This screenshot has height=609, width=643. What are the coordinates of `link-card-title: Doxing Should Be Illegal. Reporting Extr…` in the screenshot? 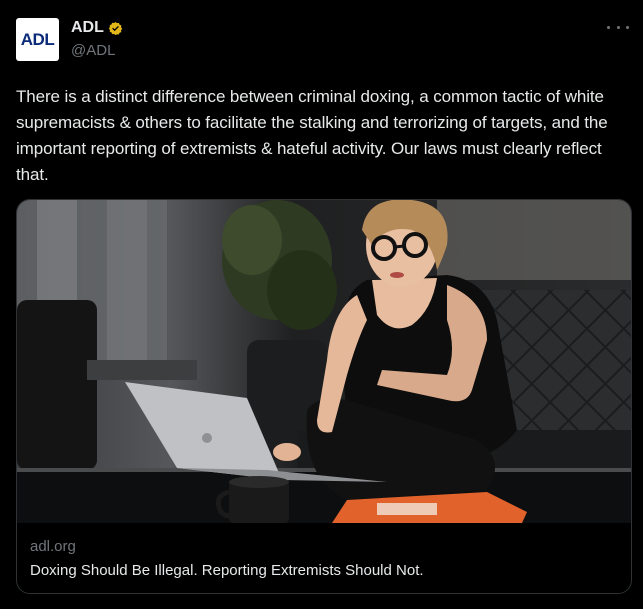 It's located at (227, 570).